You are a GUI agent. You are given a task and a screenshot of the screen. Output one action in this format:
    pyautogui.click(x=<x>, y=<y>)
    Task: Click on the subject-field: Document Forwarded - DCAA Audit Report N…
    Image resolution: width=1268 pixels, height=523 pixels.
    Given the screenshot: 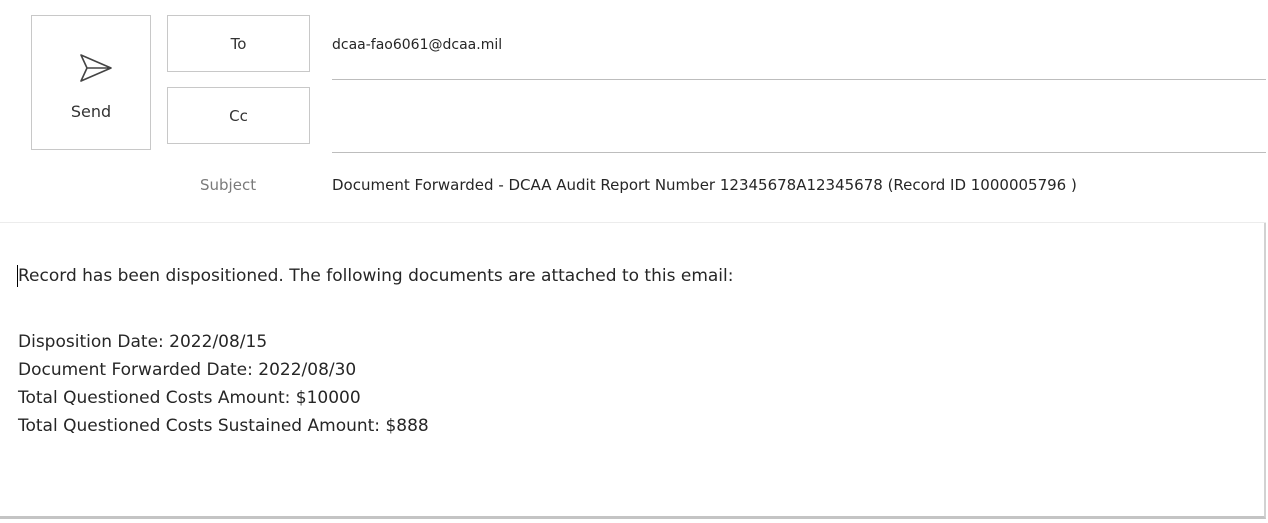 What is the action you would take?
    pyautogui.click(x=704, y=185)
    